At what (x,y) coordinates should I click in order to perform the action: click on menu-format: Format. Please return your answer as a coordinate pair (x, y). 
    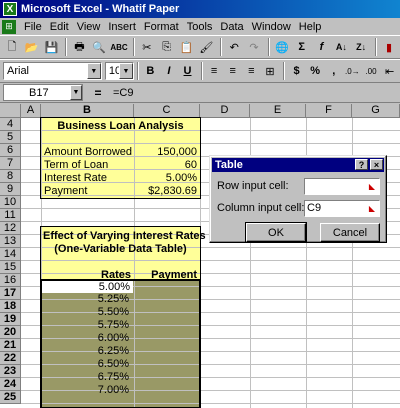
    Looking at the image, I should click on (161, 27).